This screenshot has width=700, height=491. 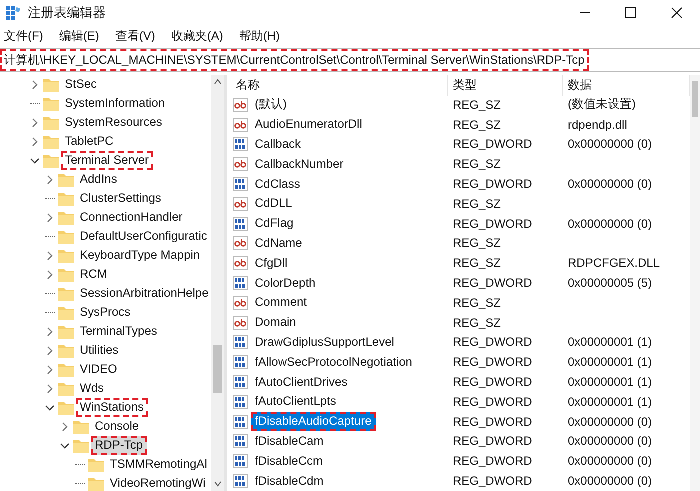 What do you see at coordinates (324, 342) in the screenshot?
I see `value-name: DrawGdiplusSupportLevel` at bounding box center [324, 342].